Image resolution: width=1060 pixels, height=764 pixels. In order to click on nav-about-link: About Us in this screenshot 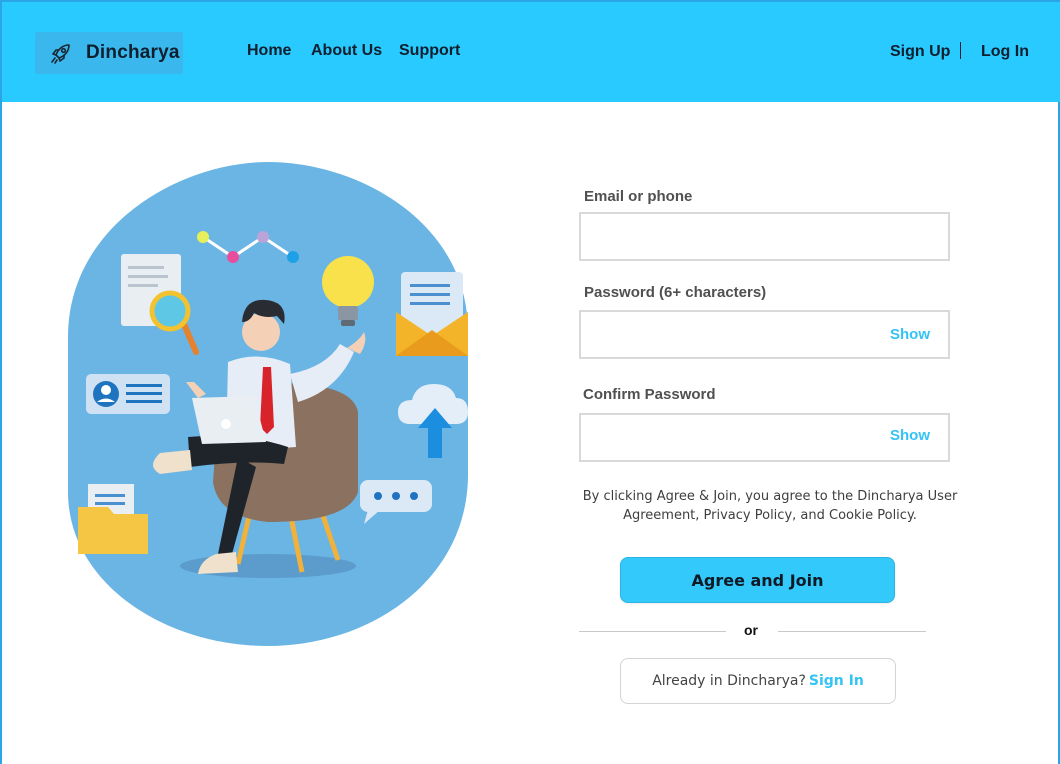, I will do `click(346, 51)`.